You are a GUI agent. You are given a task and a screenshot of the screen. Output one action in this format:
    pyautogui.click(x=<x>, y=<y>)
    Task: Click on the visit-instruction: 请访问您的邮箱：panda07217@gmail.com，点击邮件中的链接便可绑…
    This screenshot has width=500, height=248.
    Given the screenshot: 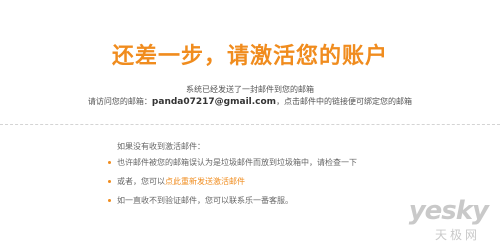 What is the action you would take?
    pyautogui.click(x=250, y=101)
    